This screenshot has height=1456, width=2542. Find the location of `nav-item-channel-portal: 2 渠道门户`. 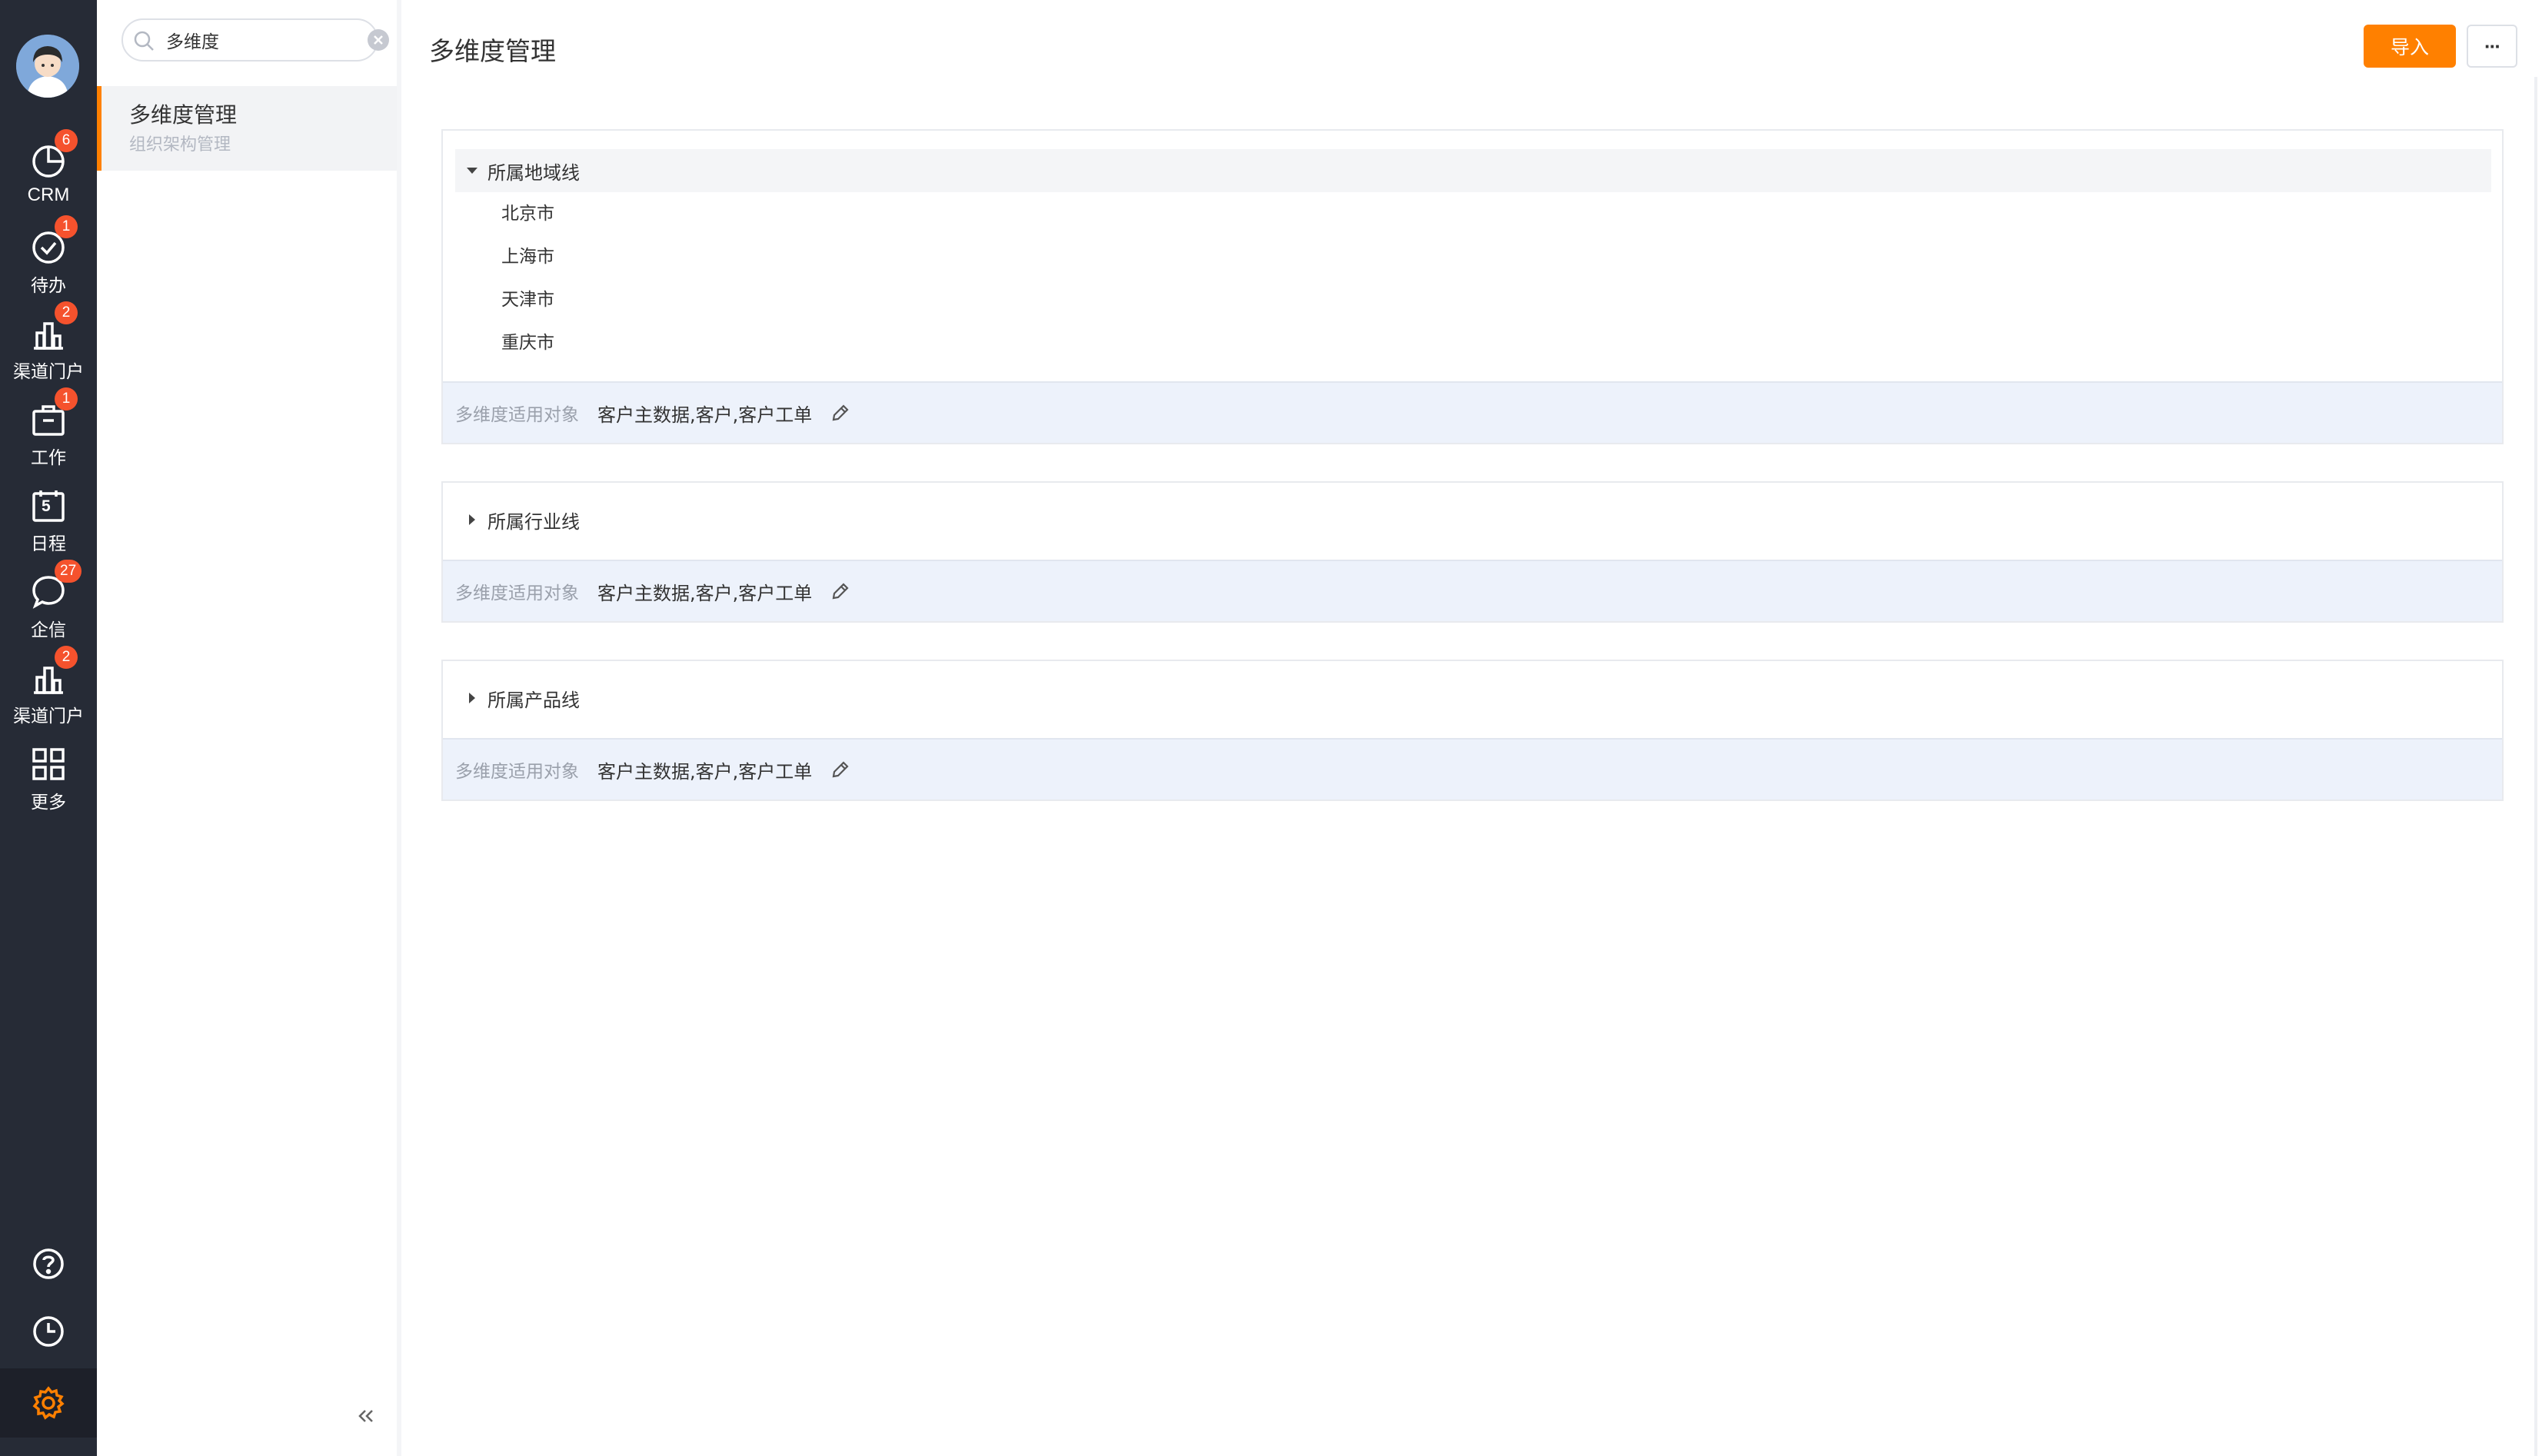

nav-item-channel-portal: 2 渠道门户 is located at coordinates (48, 345).